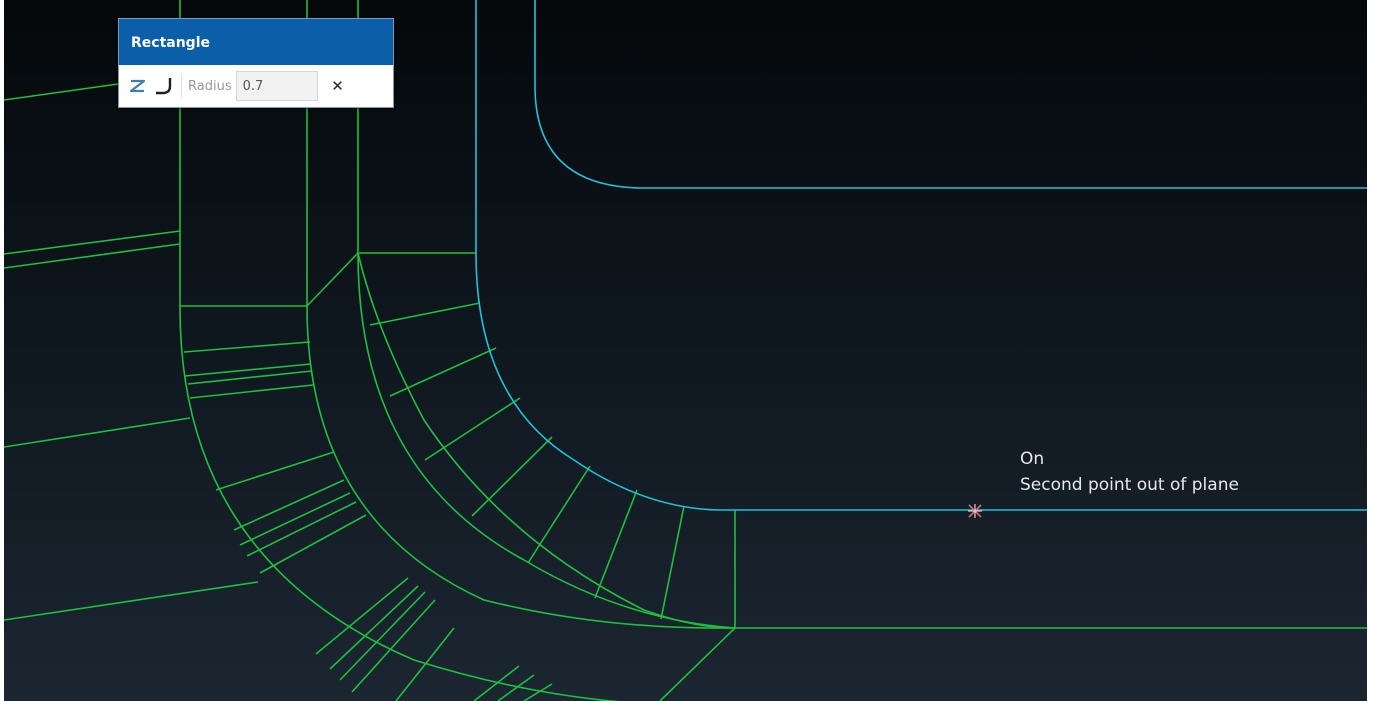  Describe the element at coordinates (164, 86) in the screenshot. I see `fillet-arc-icon` at that location.